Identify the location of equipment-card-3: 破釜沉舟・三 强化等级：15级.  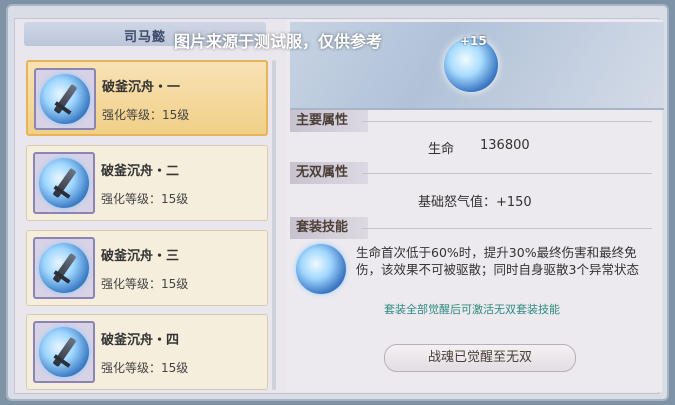
(147, 268).